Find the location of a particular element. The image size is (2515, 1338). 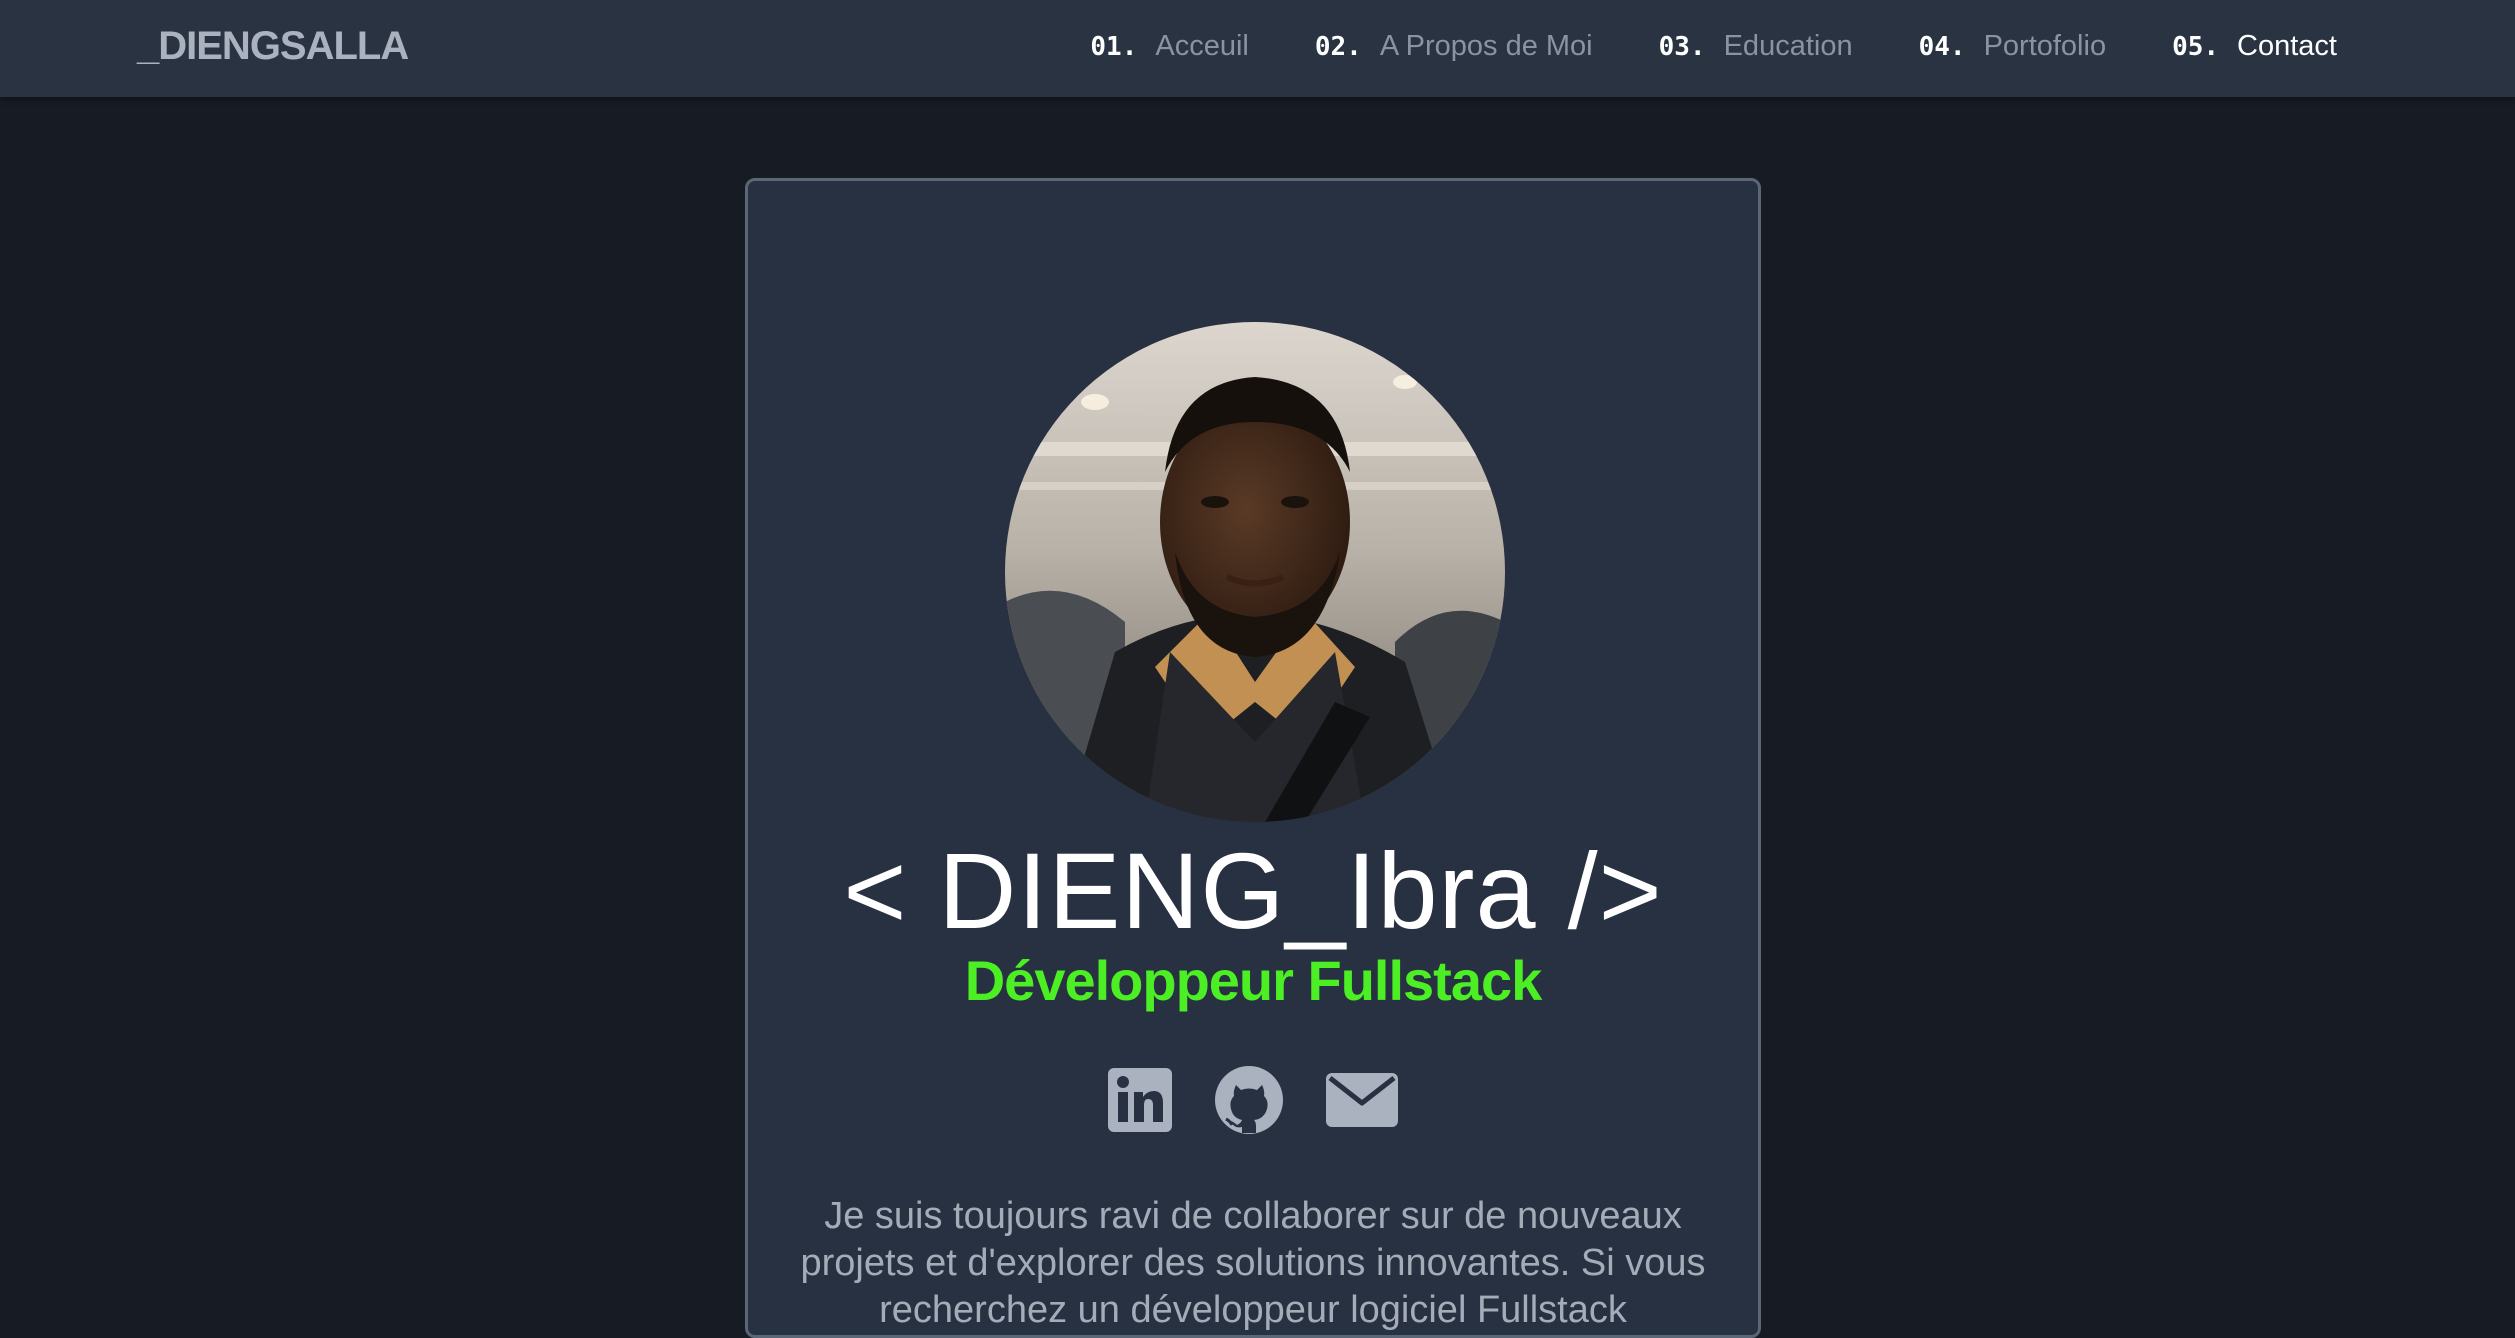

nav-item-number: 02. is located at coordinates (1338, 47).